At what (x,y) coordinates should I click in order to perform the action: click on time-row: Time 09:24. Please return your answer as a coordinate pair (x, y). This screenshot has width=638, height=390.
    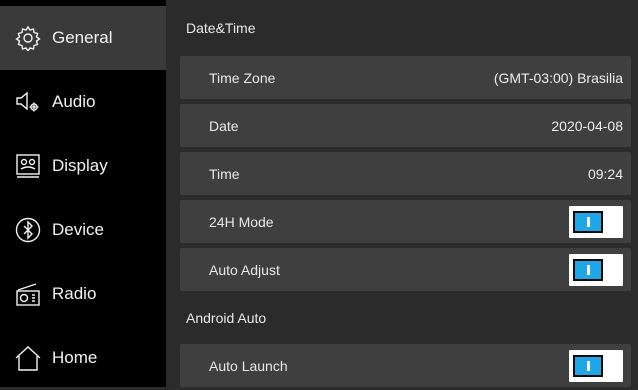
    Looking at the image, I should click on (405, 173).